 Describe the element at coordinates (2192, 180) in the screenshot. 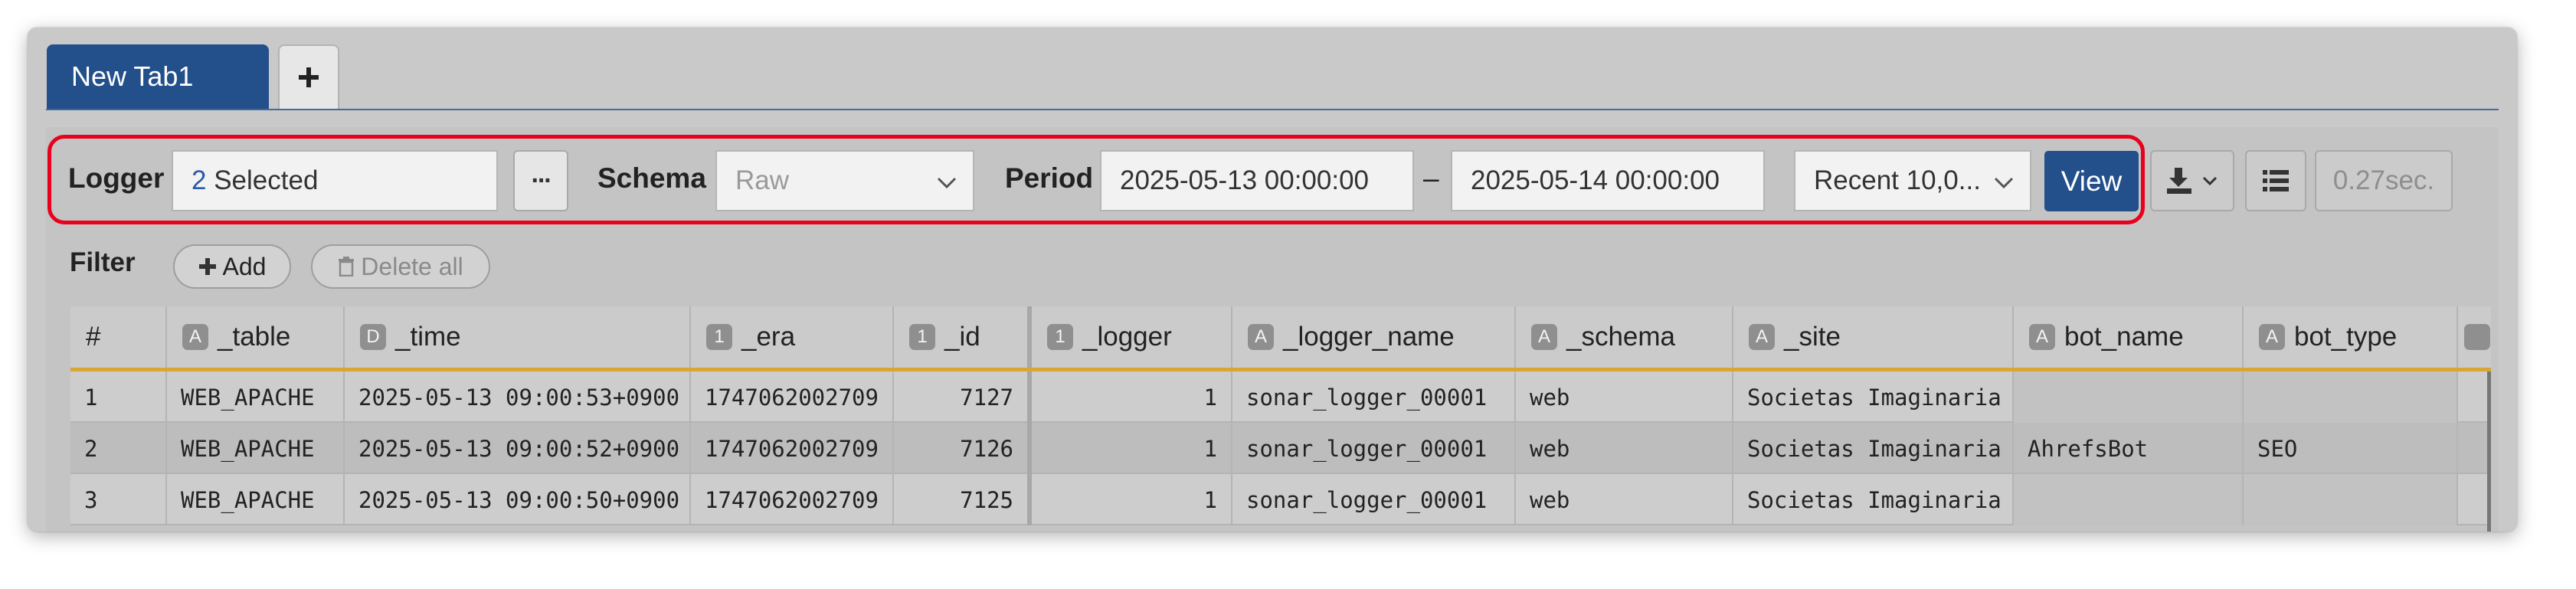

I see `download-button` at that location.